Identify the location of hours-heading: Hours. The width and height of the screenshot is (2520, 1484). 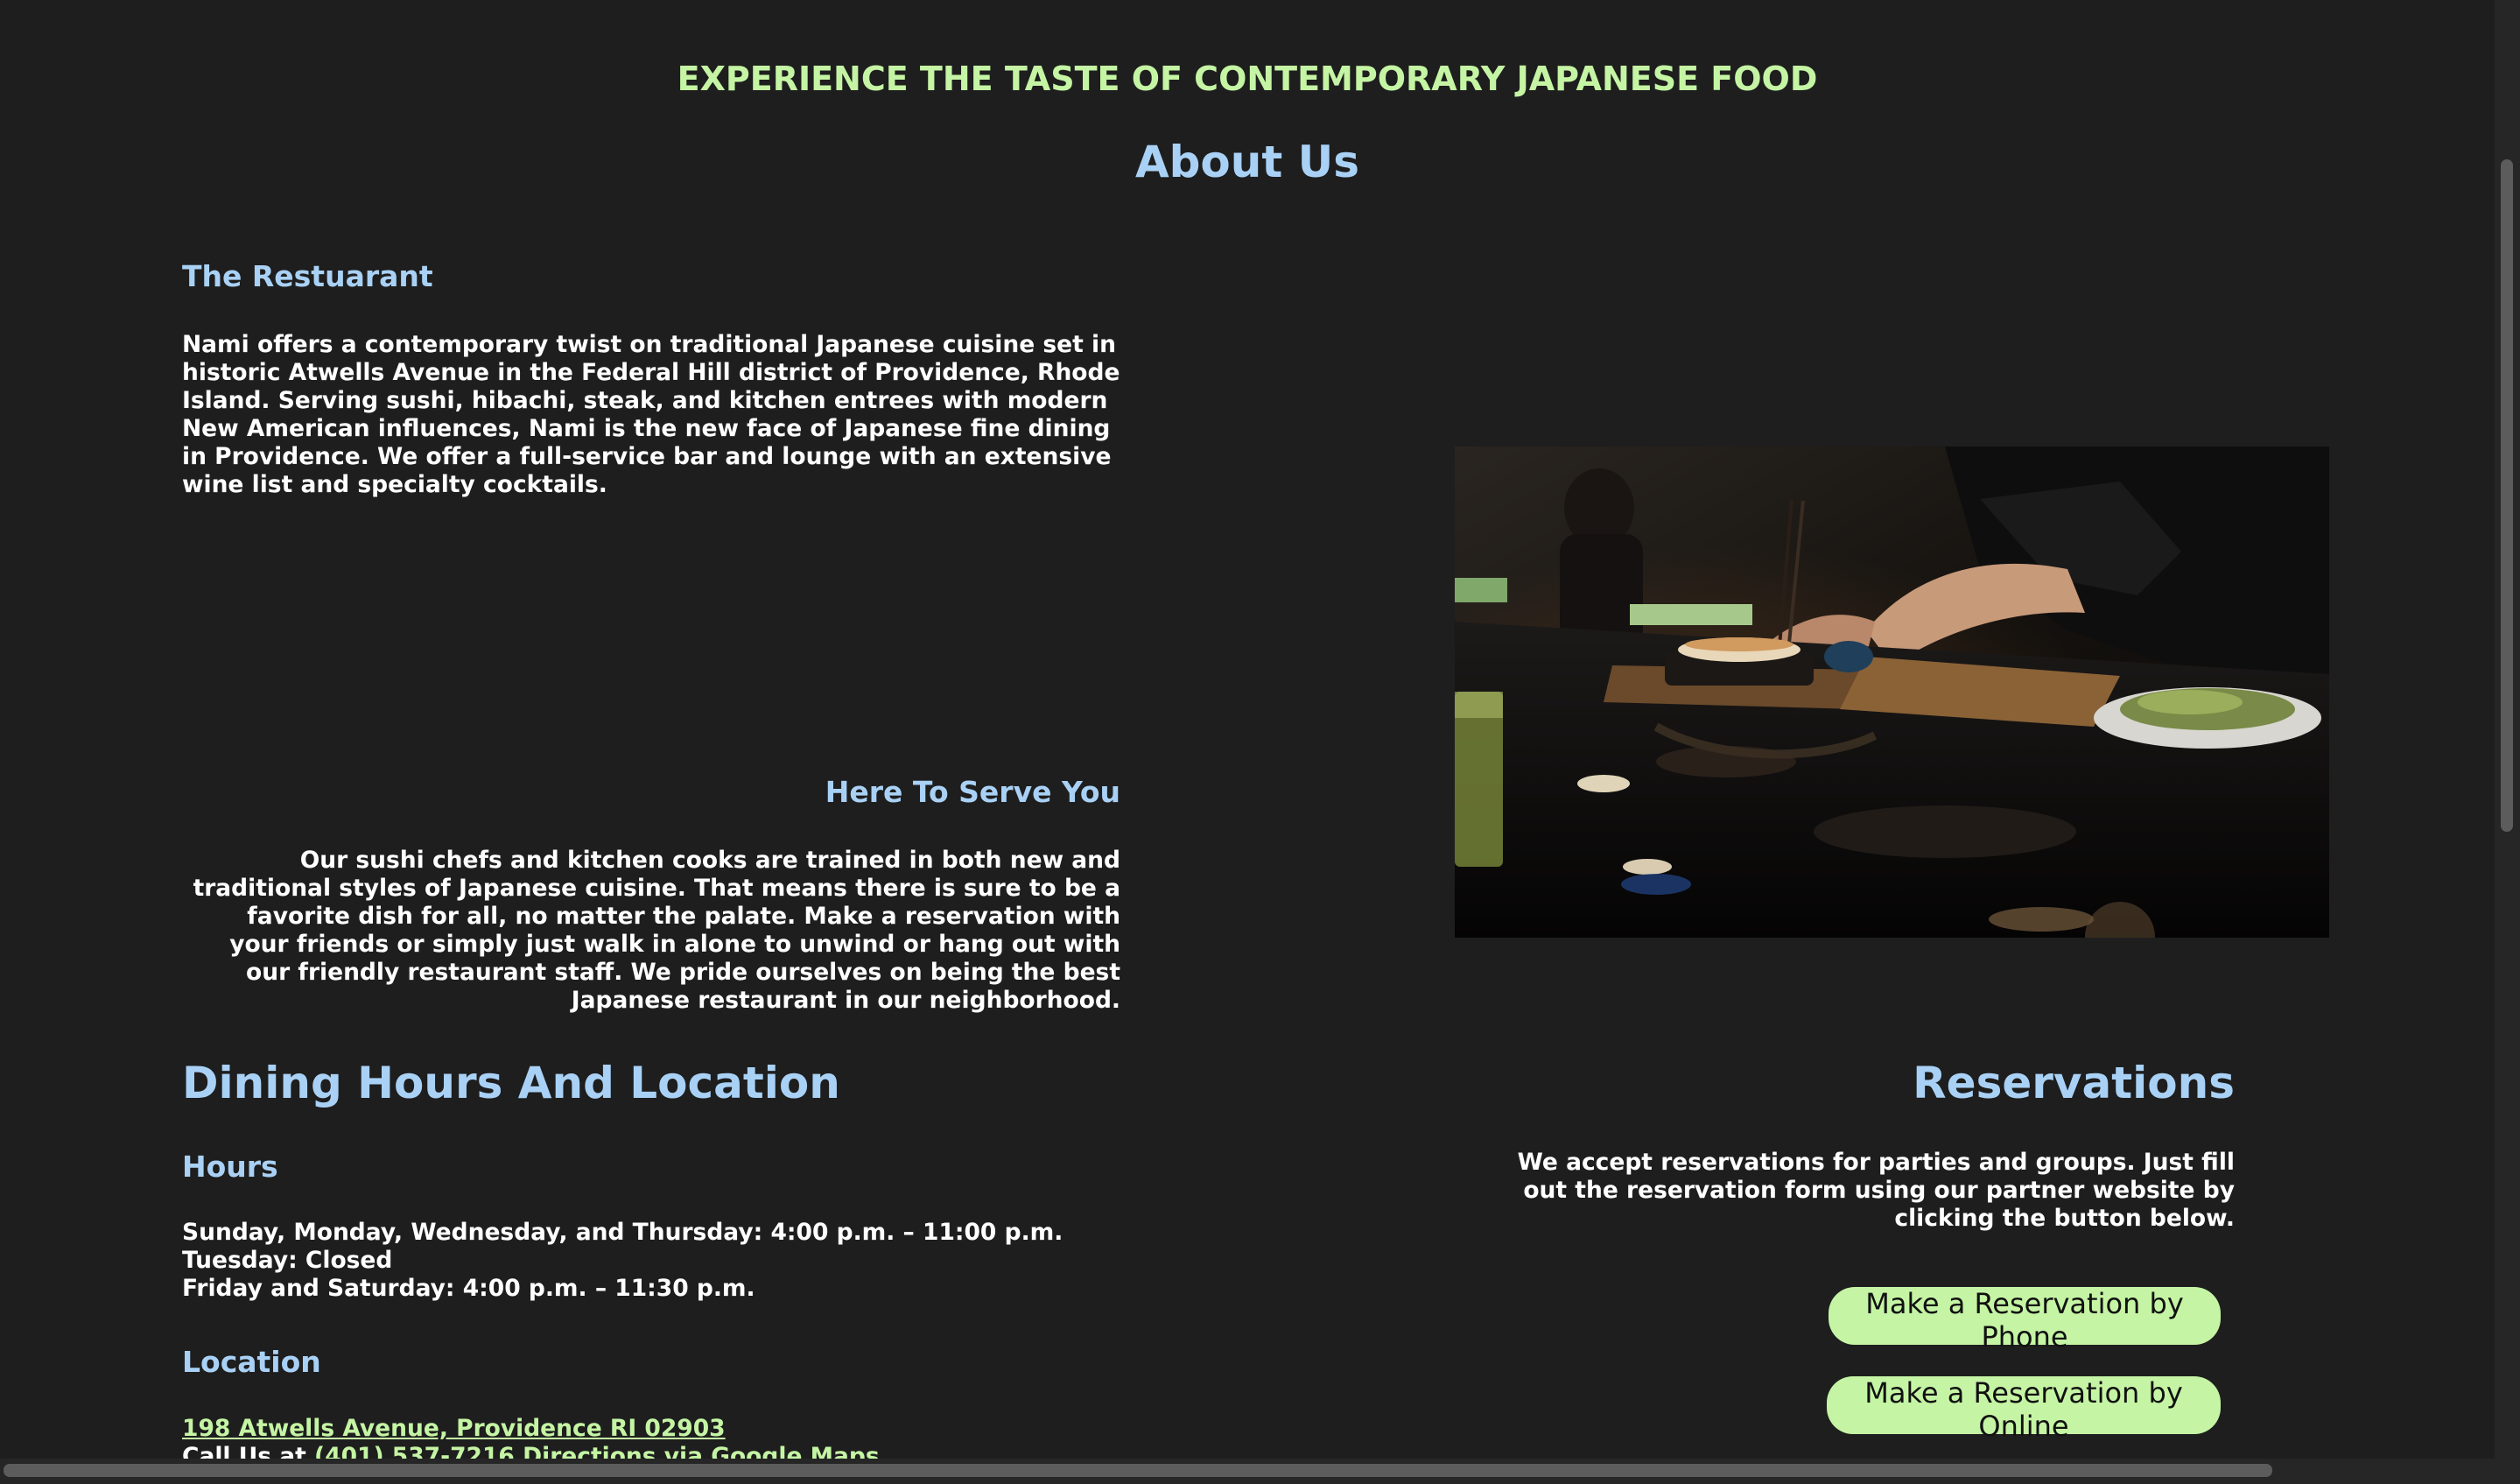
(230, 1167).